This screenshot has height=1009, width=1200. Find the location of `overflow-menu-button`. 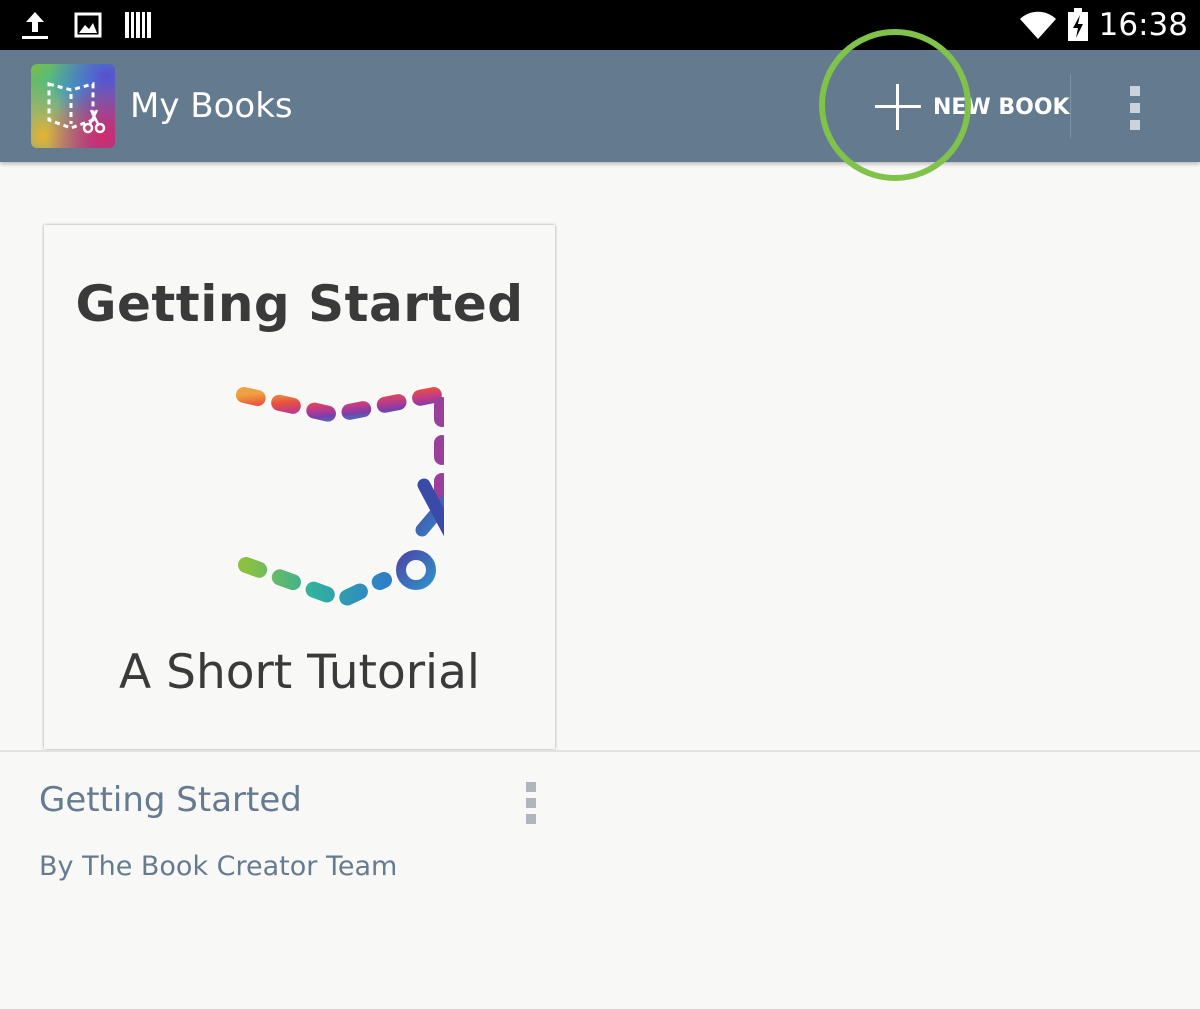

overflow-menu-button is located at coordinates (1136, 108).